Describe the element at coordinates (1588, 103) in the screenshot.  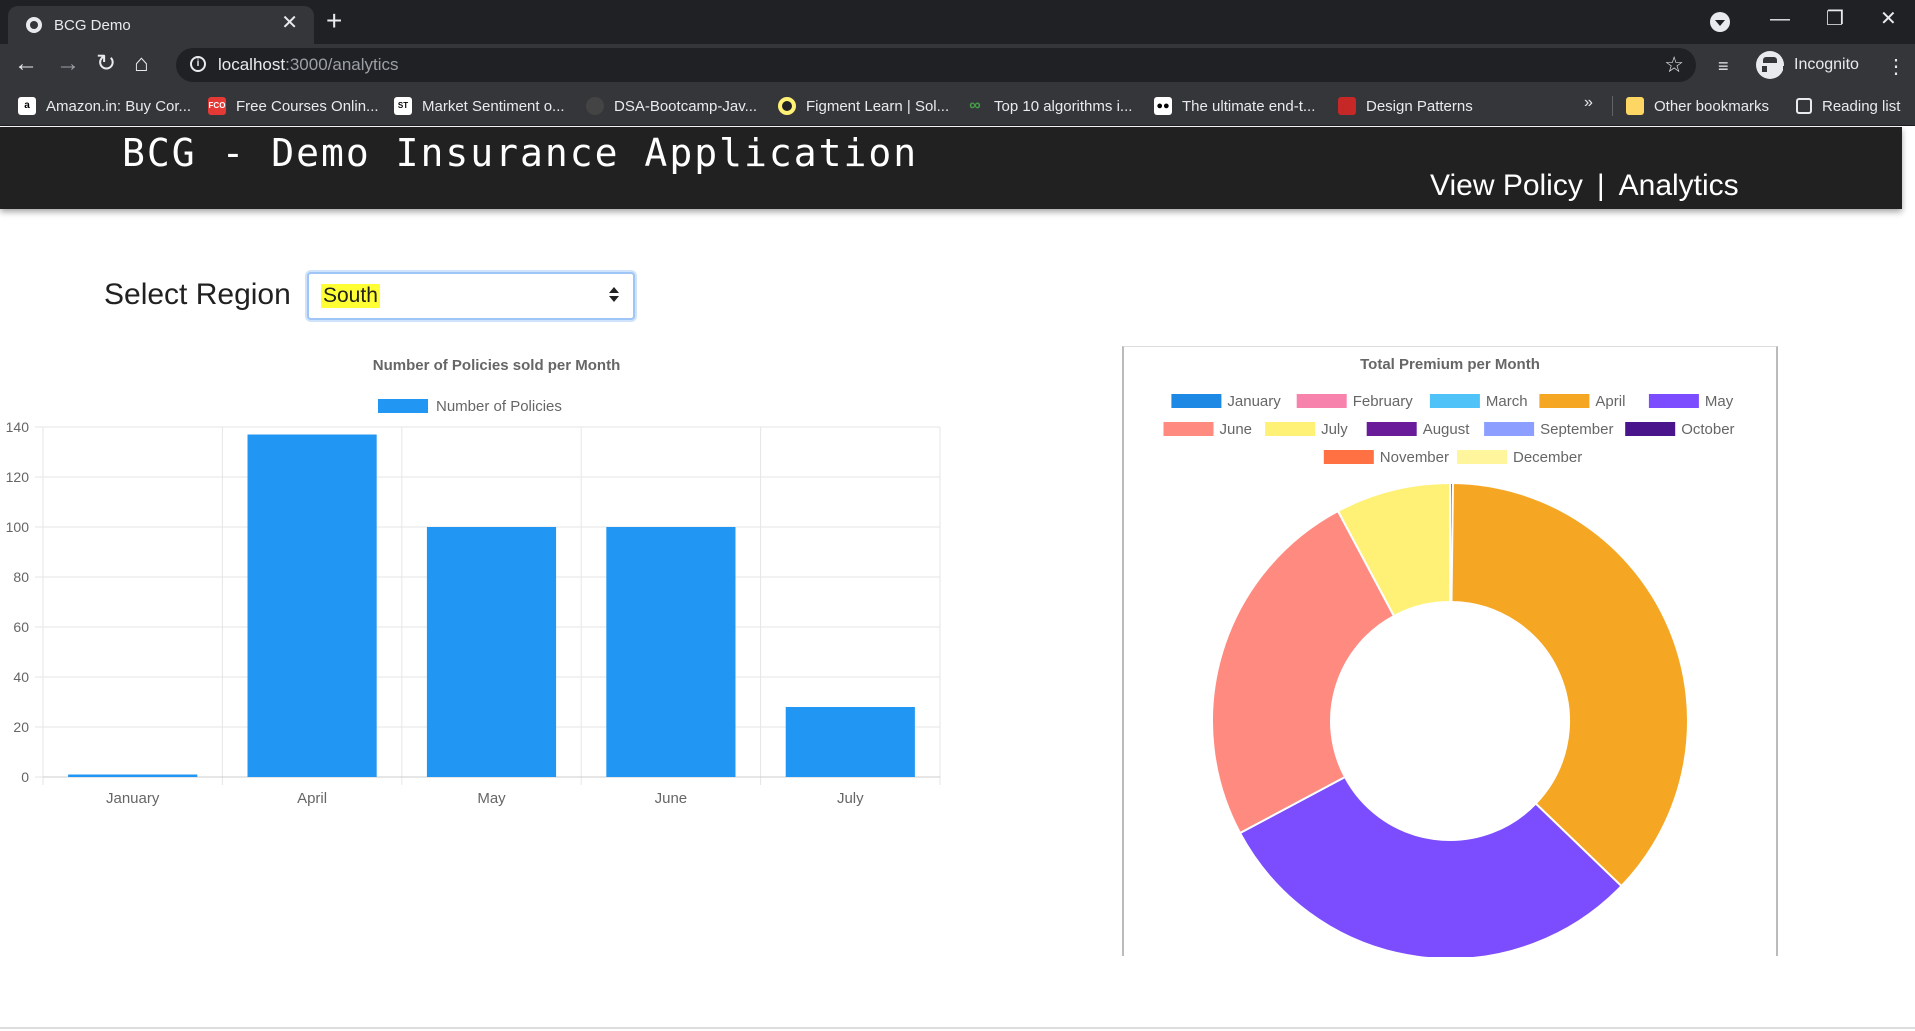
I see `more-bookmarks-icon: »` at that location.